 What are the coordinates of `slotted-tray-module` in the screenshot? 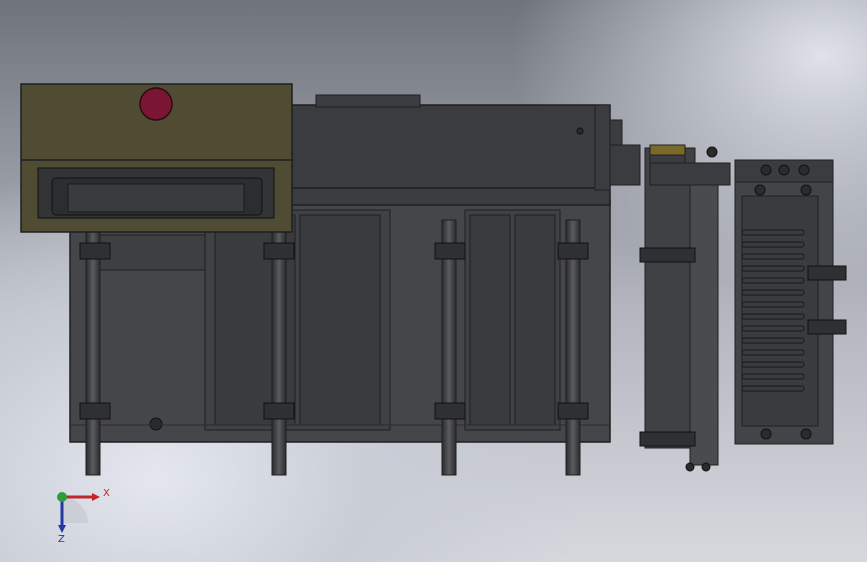 It's located at (790, 302).